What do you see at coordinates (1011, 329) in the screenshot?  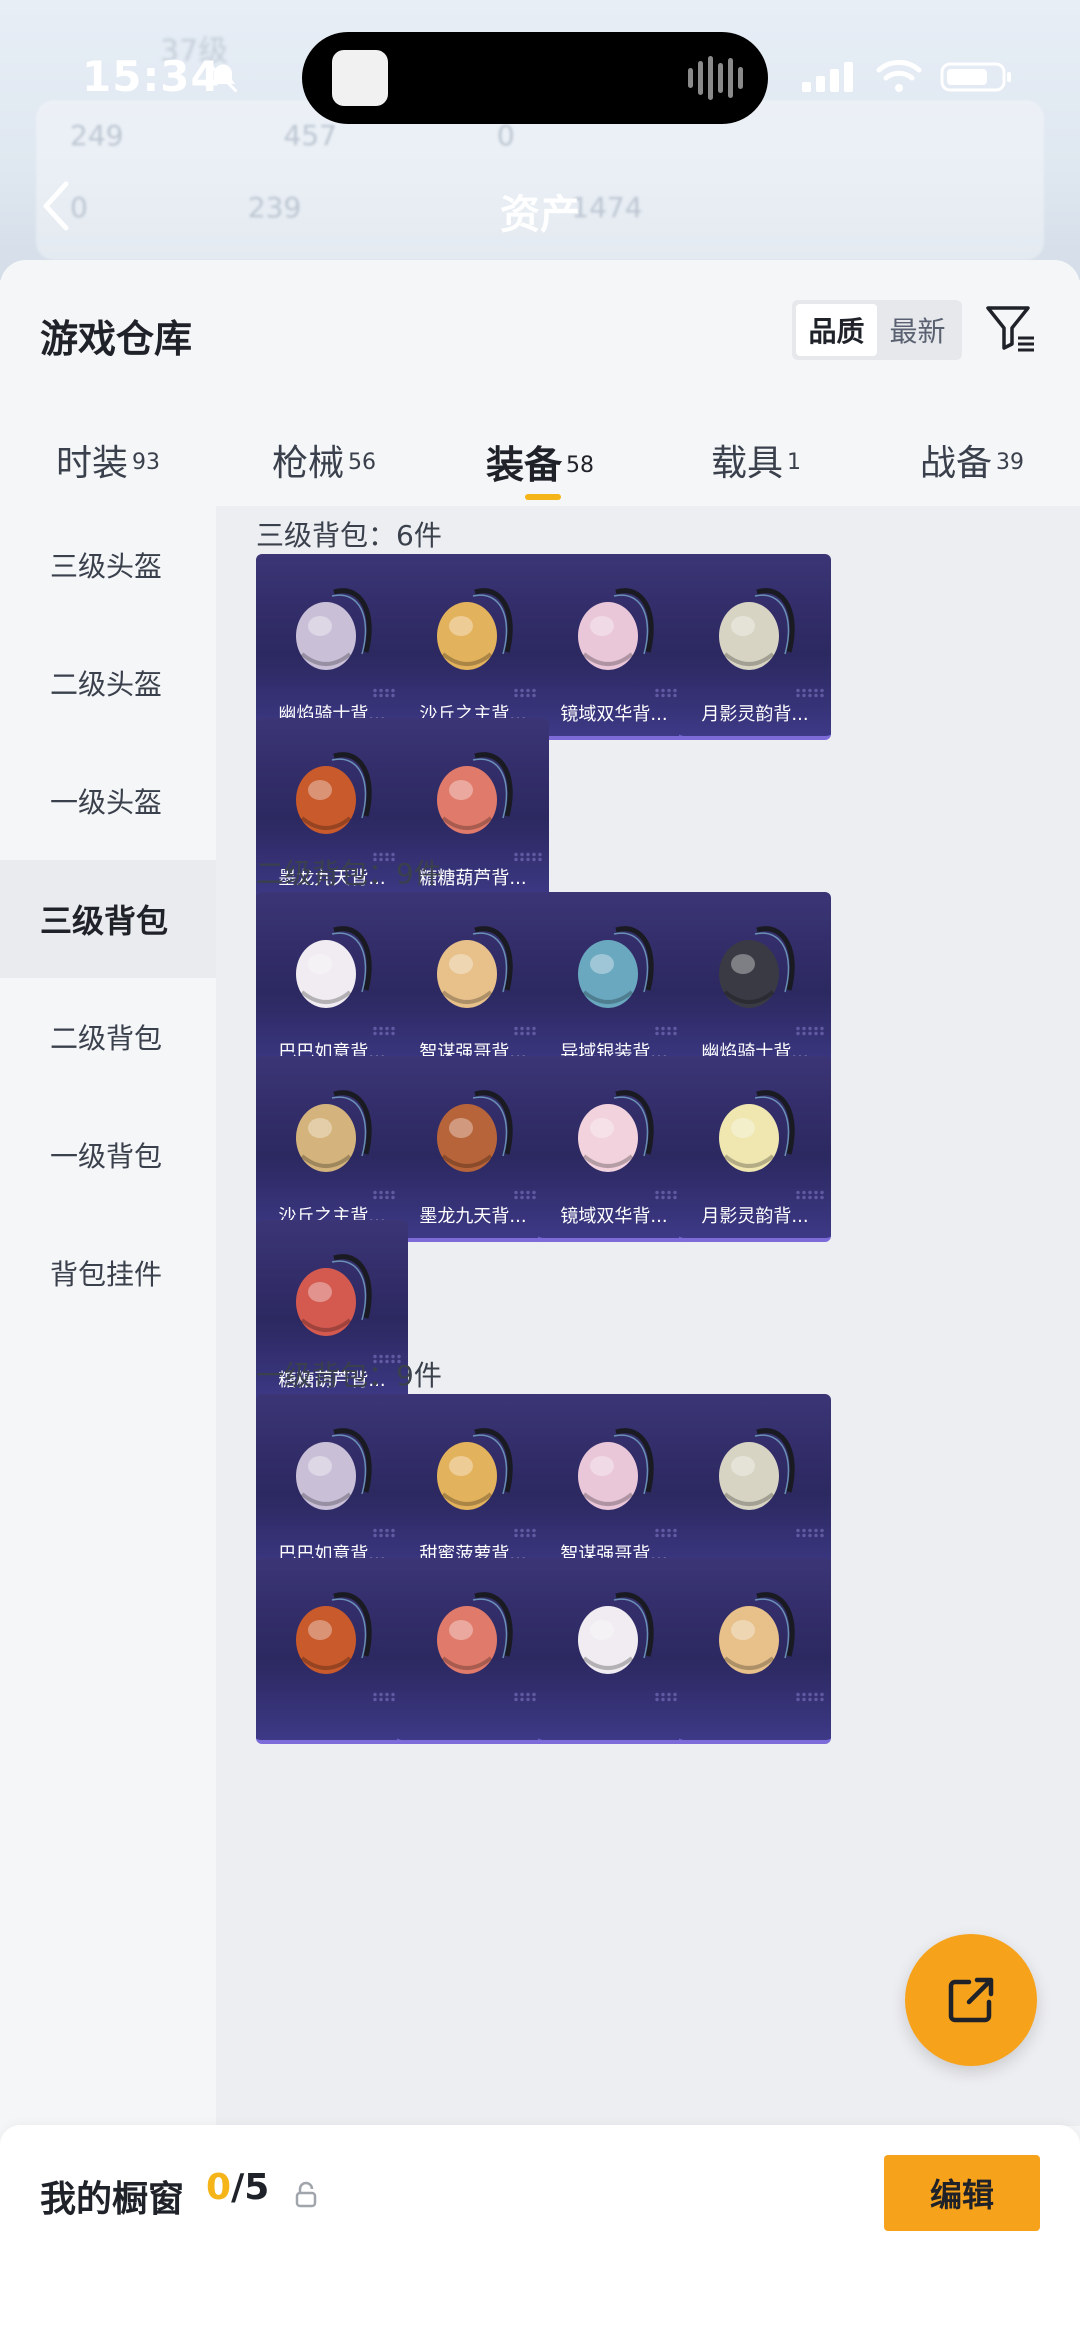 I see `filter-icon` at bounding box center [1011, 329].